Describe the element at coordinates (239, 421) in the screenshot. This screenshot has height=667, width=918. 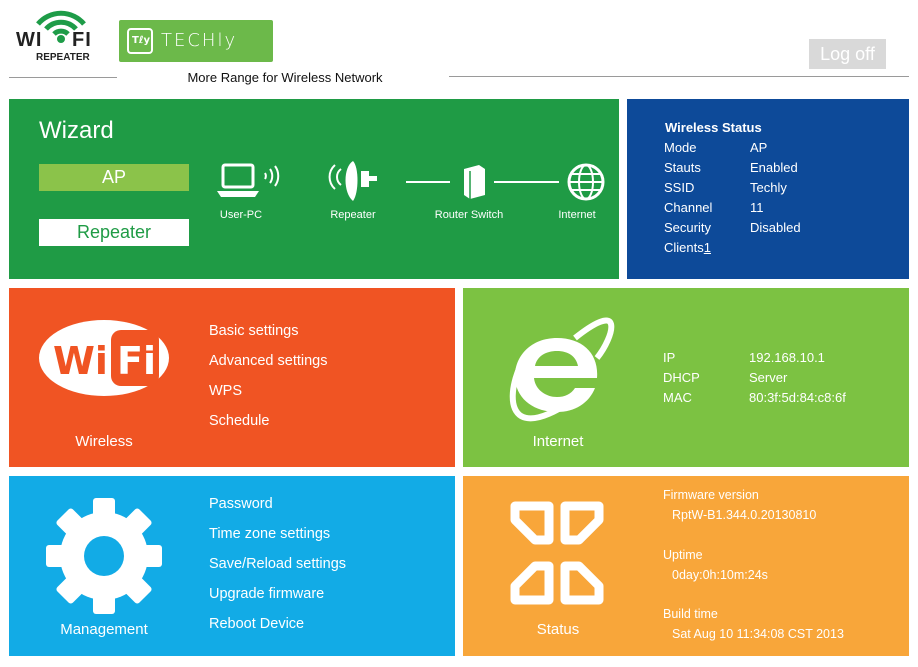
I see `schedule-link: Schedule` at that location.